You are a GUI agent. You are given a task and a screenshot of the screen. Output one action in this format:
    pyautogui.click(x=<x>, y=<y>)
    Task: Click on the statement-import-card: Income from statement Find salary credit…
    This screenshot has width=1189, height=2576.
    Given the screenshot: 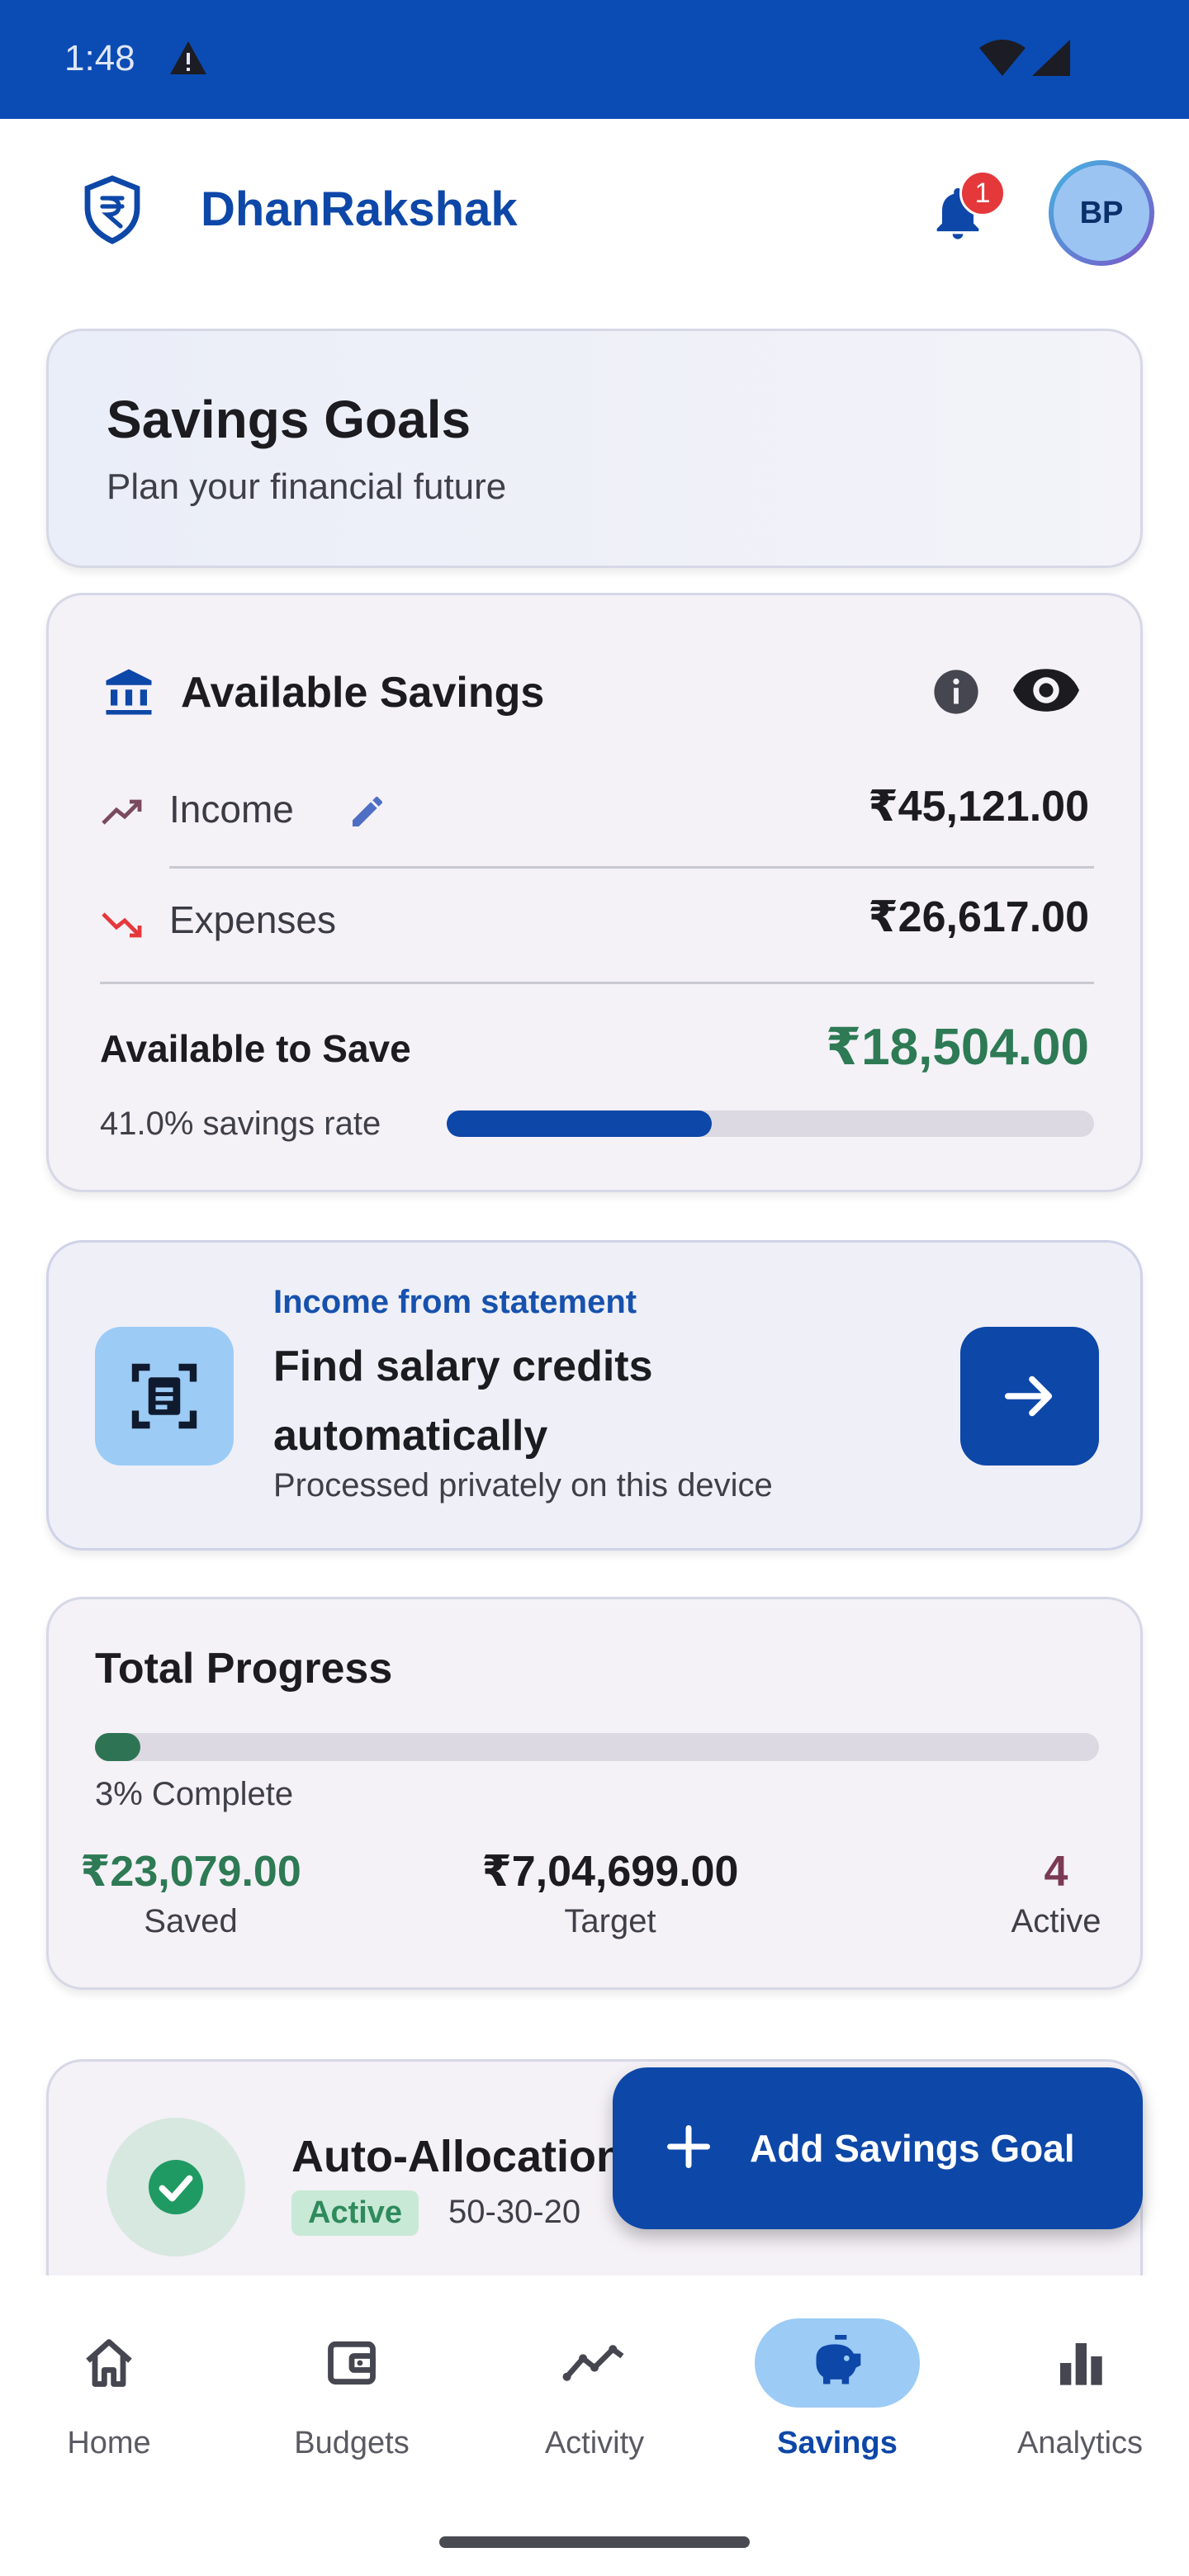 What is the action you would take?
    pyautogui.click(x=594, y=1395)
    